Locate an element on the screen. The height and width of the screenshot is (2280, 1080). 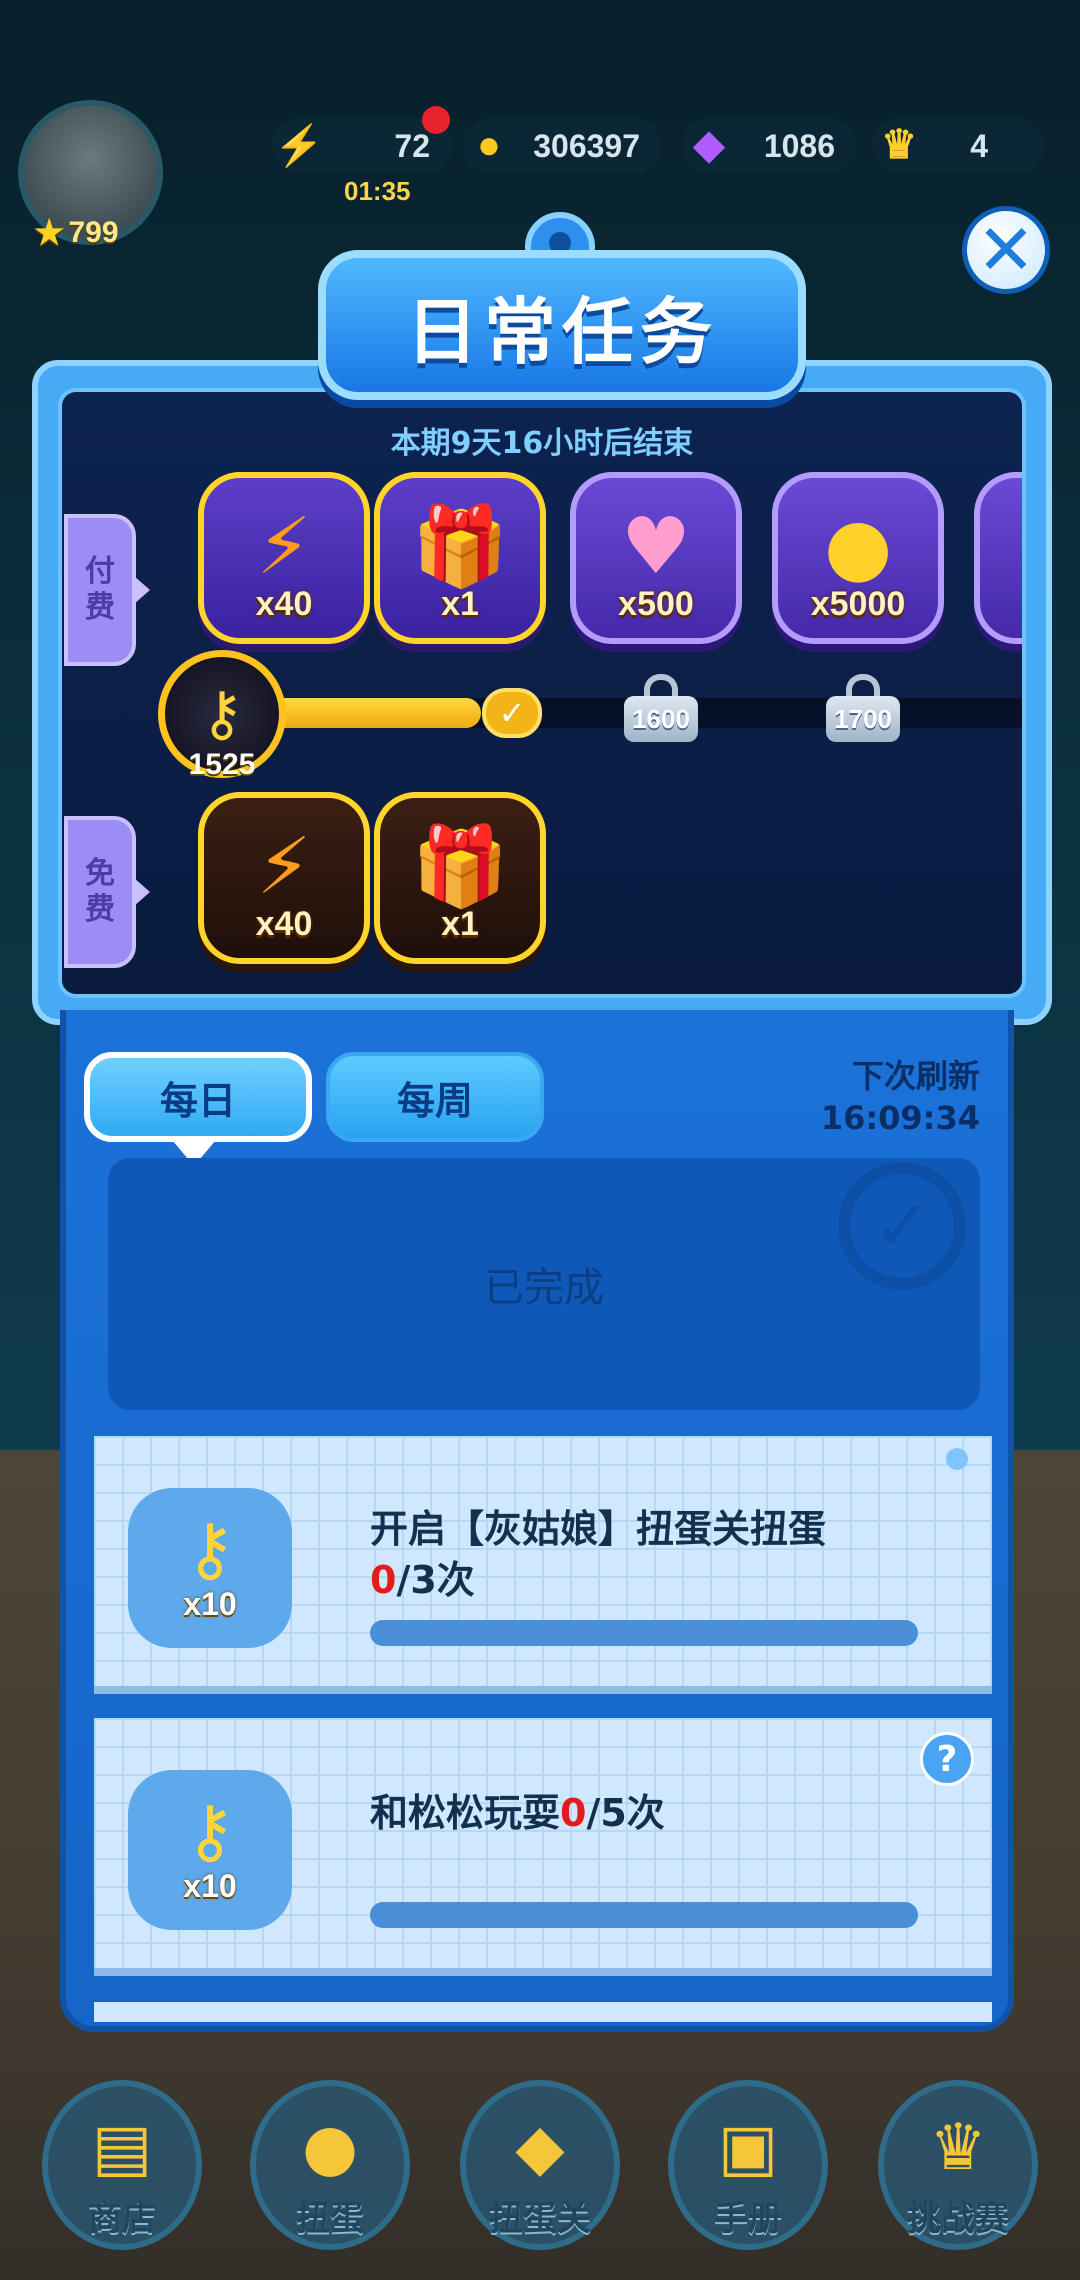
completed-stamp-icon: ✓ is located at coordinates (902, 1226).